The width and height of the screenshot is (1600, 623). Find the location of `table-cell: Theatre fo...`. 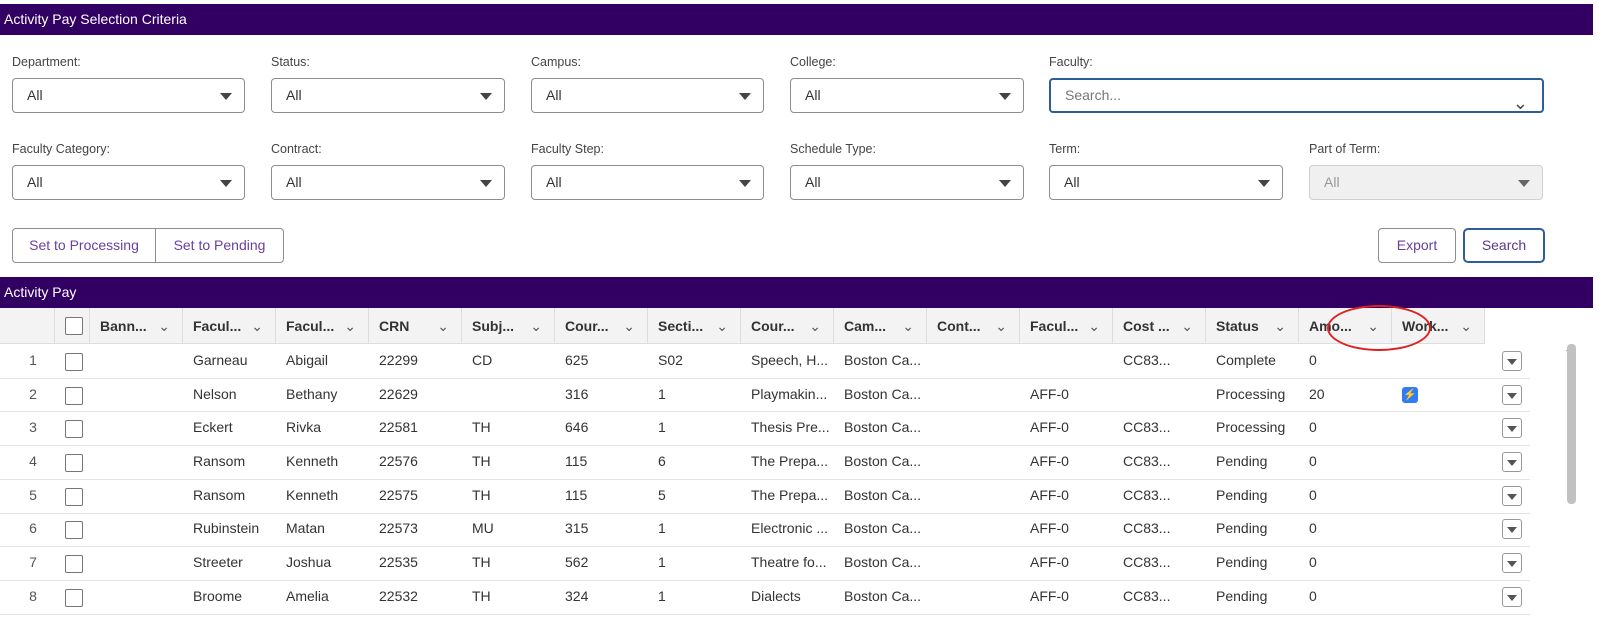

table-cell: Theatre fo... is located at coordinates (789, 562).